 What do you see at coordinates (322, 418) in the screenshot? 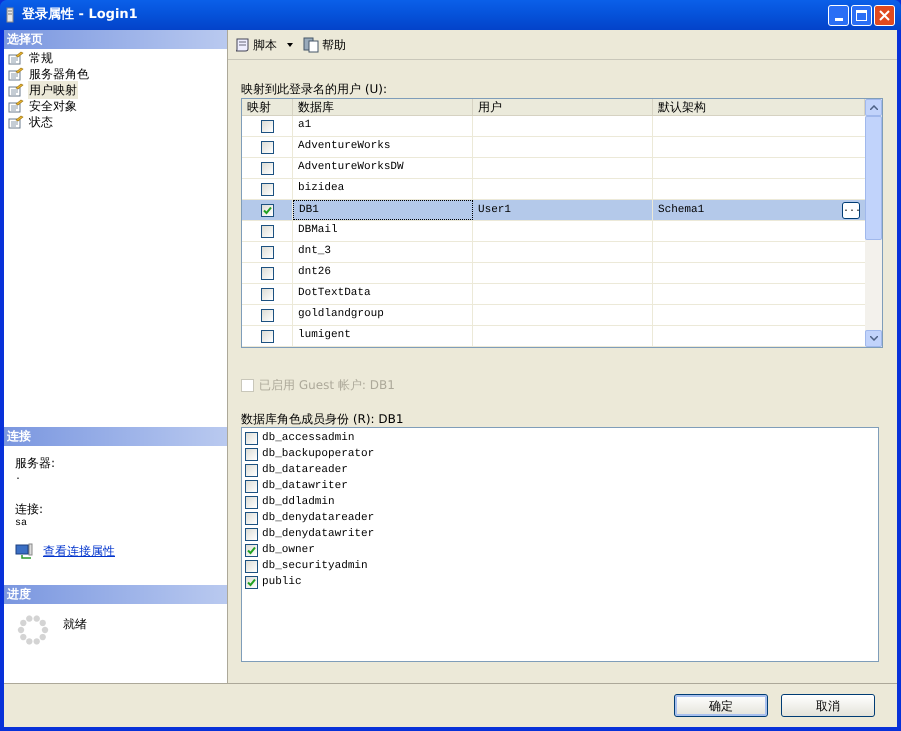
I see `role-membership-label: 数据库角色成员身份 (R): DB1` at bounding box center [322, 418].